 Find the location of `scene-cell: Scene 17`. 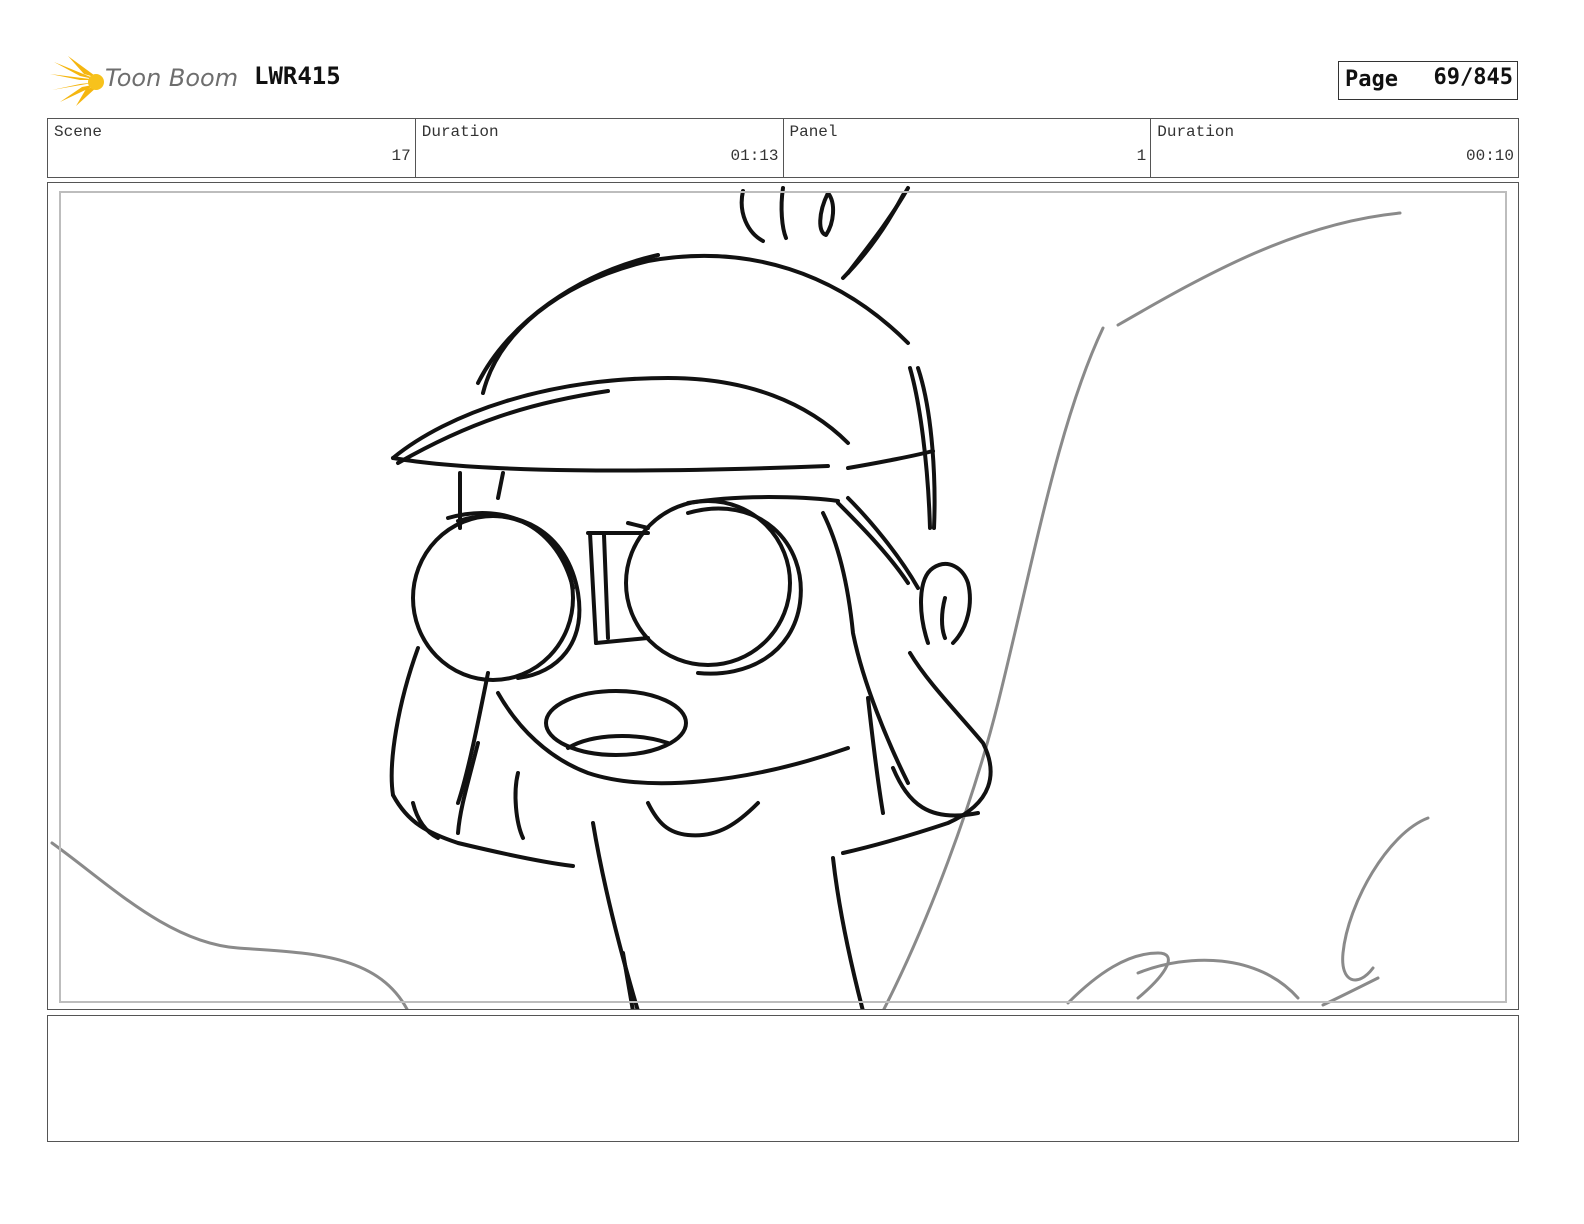

scene-cell: Scene 17 is located at coordinates (232, 148).